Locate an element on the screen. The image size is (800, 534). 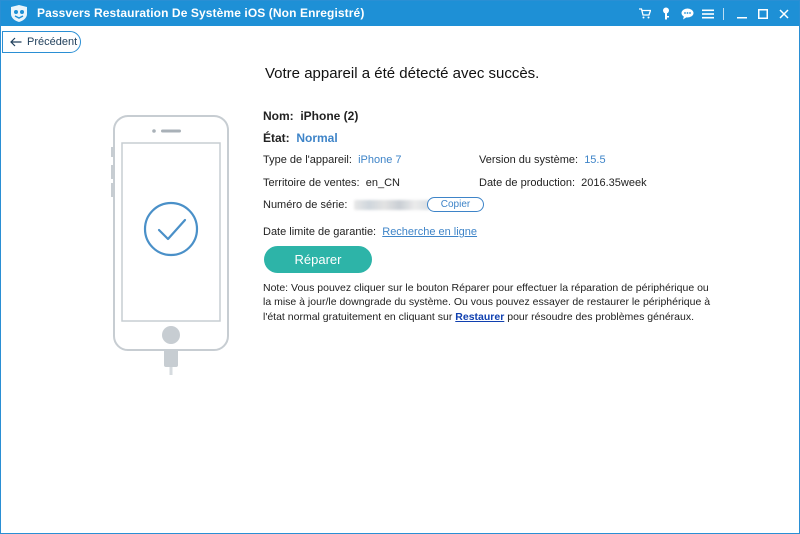
serial-value-obscured is located at coordinates (392, 205).